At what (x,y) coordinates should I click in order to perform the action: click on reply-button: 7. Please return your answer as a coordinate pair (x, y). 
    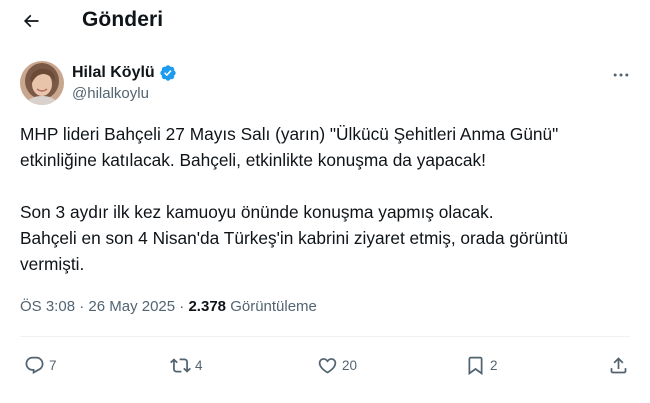
    Looking at the image, I should click on (40, 365).